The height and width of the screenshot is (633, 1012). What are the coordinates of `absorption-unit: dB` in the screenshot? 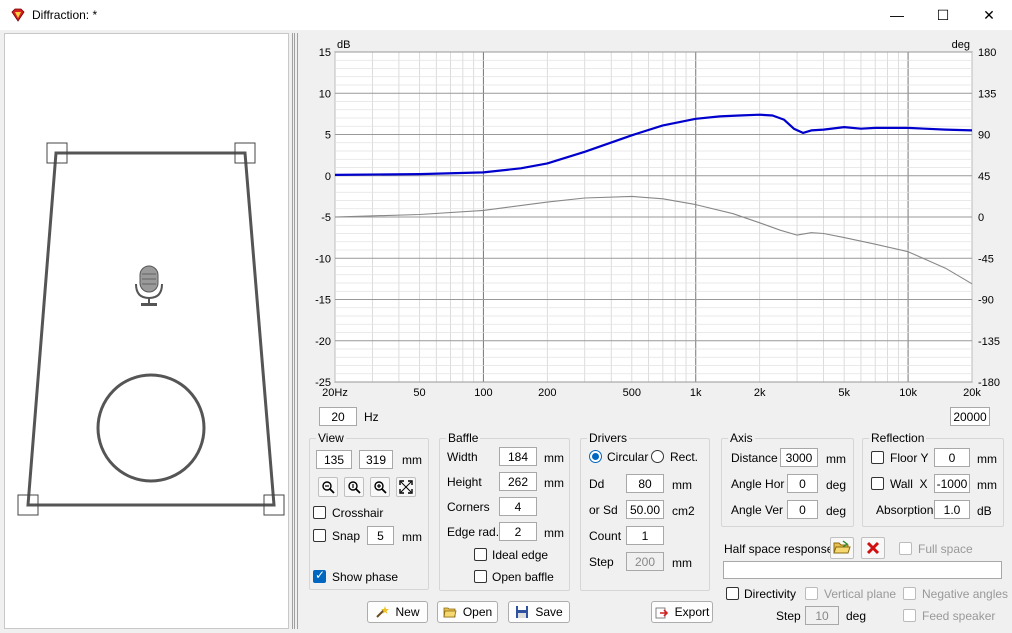 It's located at (984, 511).